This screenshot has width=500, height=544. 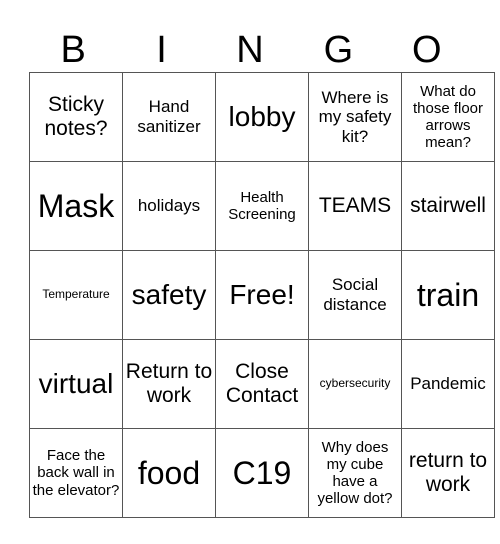 I want to click on bingo-cell: What do those floor arrows mean?, so click(x=448, y=117).